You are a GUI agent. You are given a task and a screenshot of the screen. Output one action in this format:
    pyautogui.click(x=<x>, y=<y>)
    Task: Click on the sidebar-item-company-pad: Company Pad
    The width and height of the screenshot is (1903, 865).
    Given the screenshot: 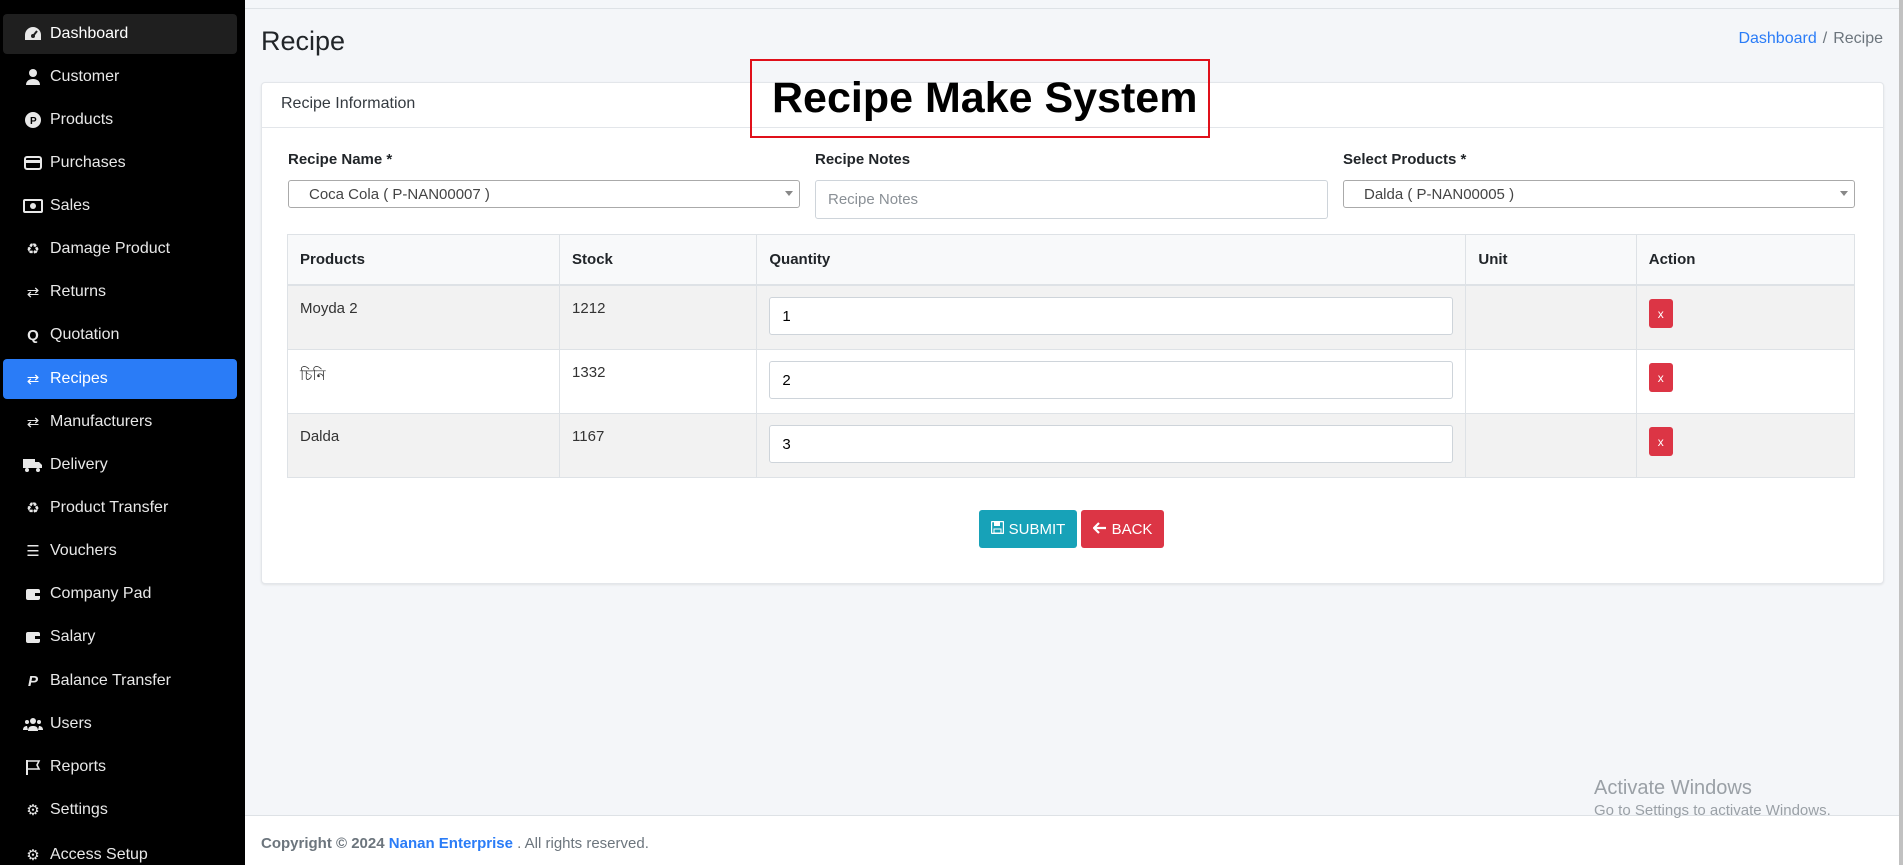 What is the action you would take?
    pyautogui.click(x=120, y=594)
    